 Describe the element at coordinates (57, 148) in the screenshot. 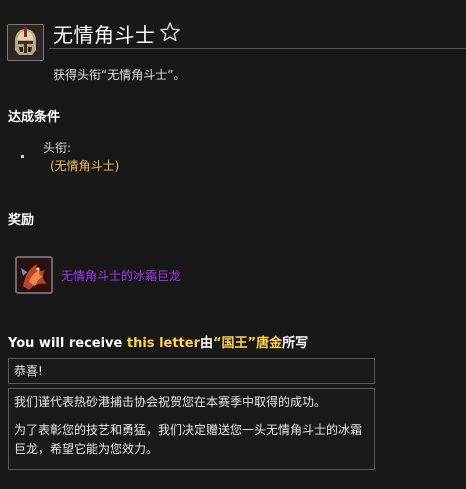

I see `criteria-label: 头衔:` at that location.